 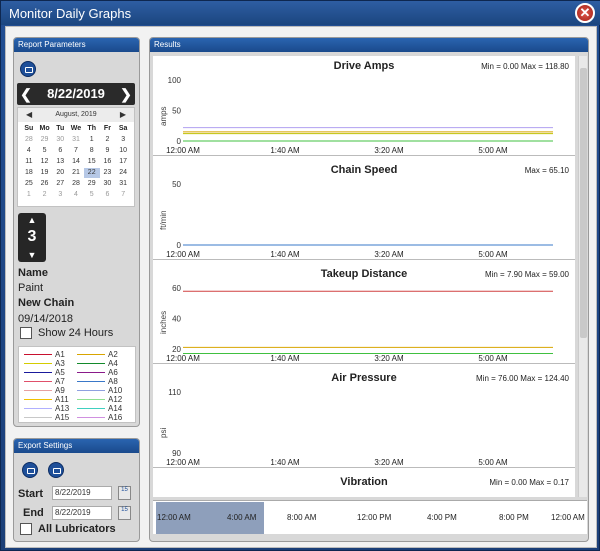 I want to click on start-calendar-button: 15, so click(x=124, y=493).